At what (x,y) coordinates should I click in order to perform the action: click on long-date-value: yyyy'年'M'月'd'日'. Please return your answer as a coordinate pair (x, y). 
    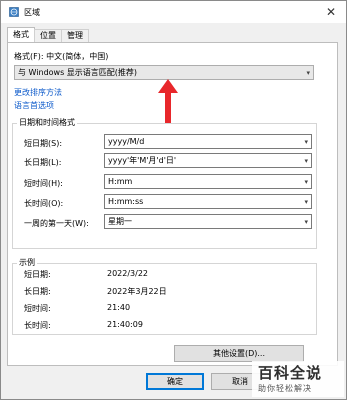
    Looking at the image, I should click on (142, 160).